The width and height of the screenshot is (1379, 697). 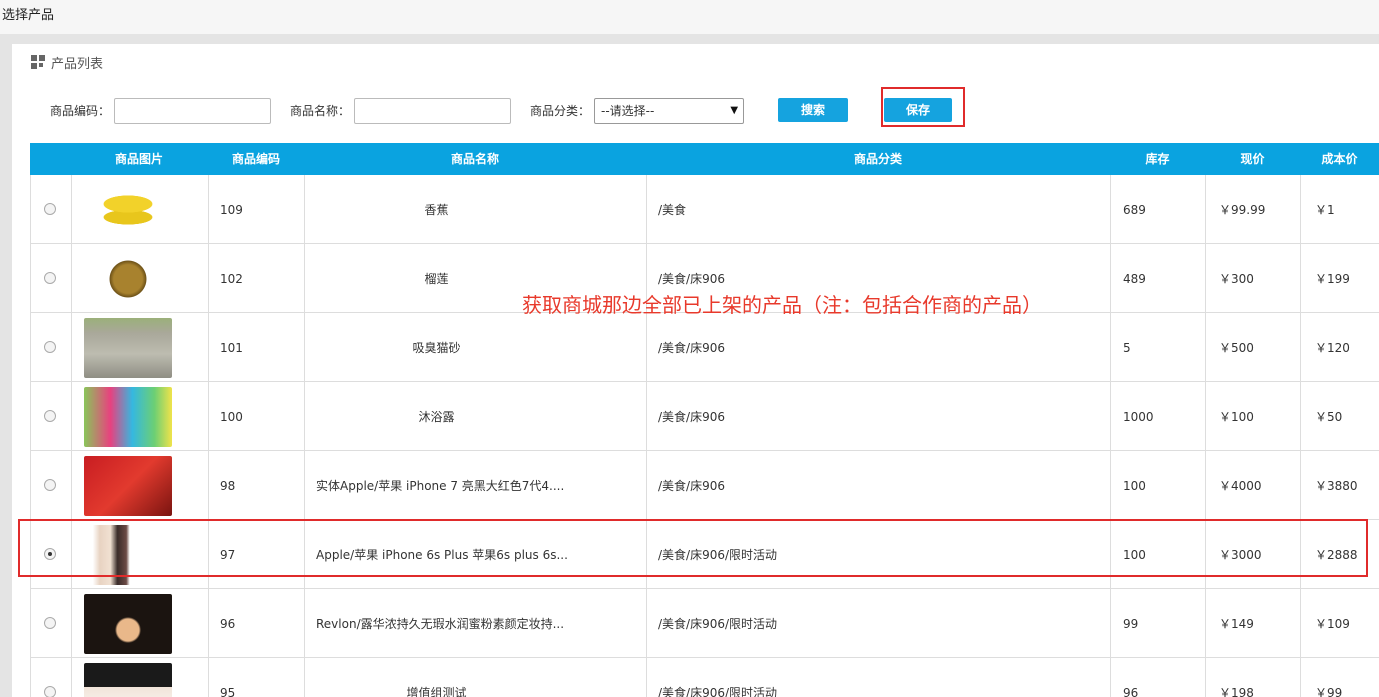 I want to click on code-label: 商品编码：, so click(x=80, y=111).